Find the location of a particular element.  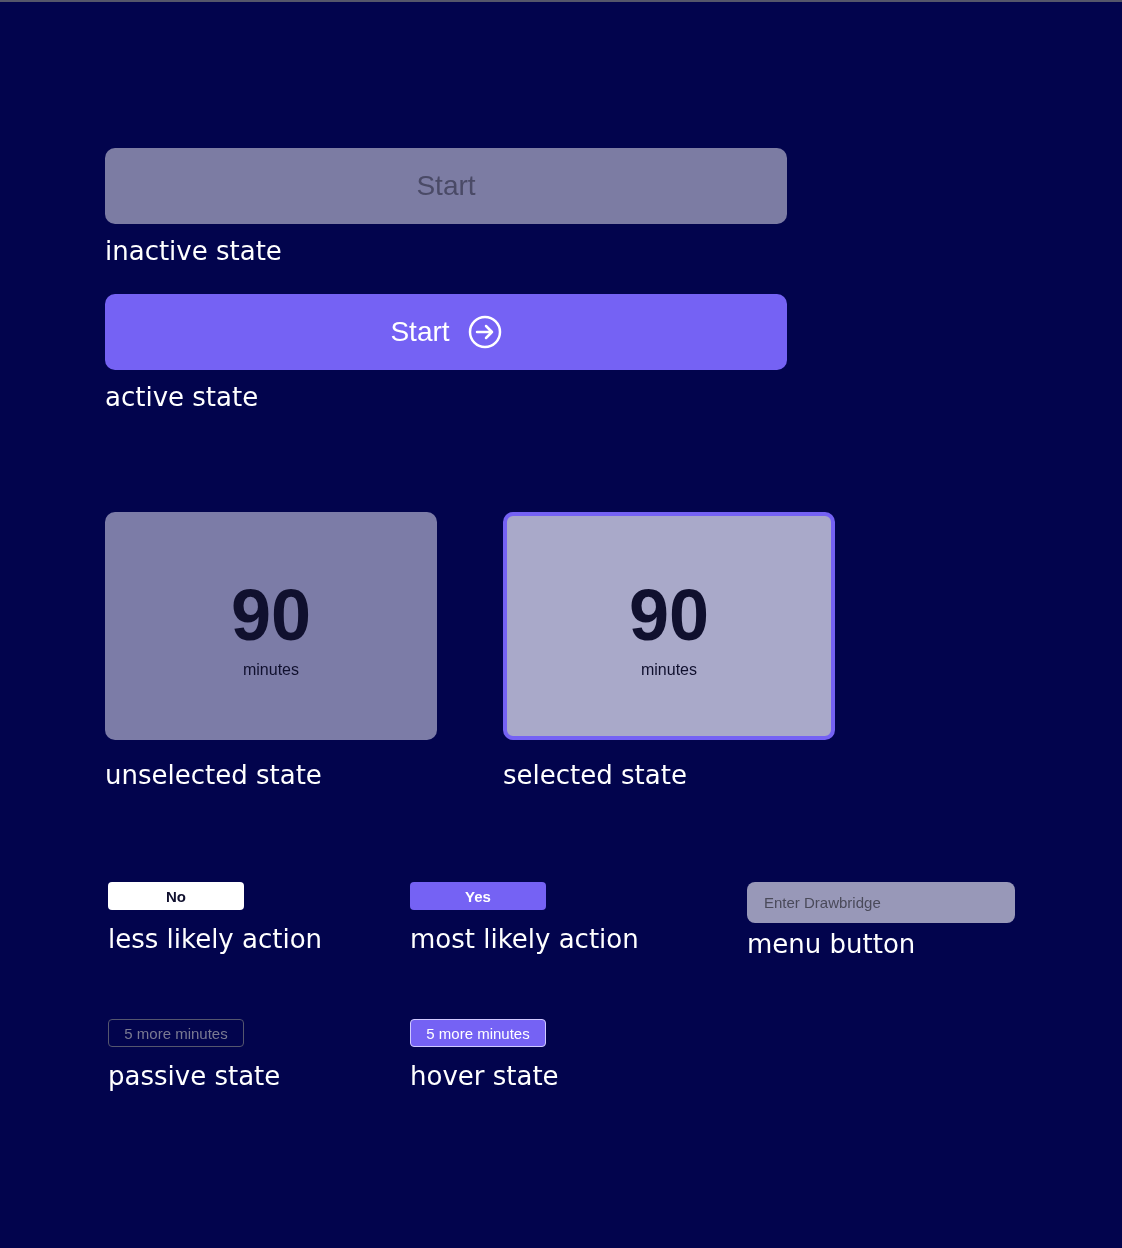

state-caption: inactive state is located at coordinates (194, 251).